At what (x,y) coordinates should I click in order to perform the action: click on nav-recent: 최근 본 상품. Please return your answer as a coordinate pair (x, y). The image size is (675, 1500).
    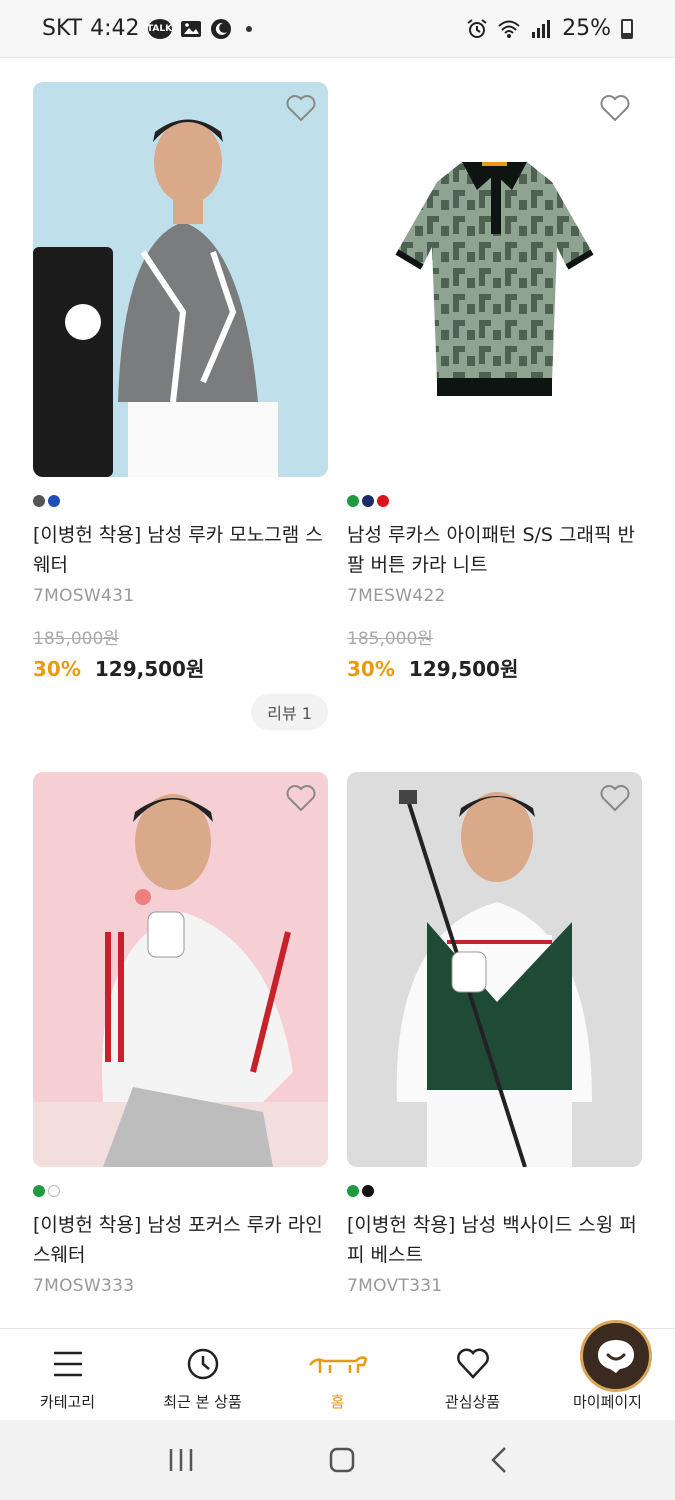
    Looking at the image, I should click on (202, 1374).